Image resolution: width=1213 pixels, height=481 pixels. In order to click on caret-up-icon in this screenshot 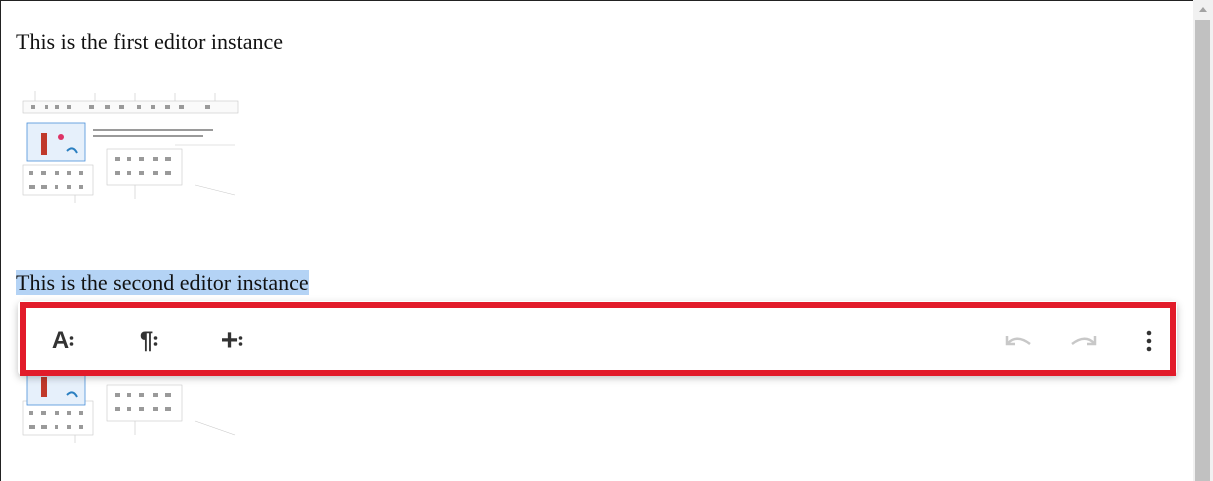, I will do `click(1203, 9)`.